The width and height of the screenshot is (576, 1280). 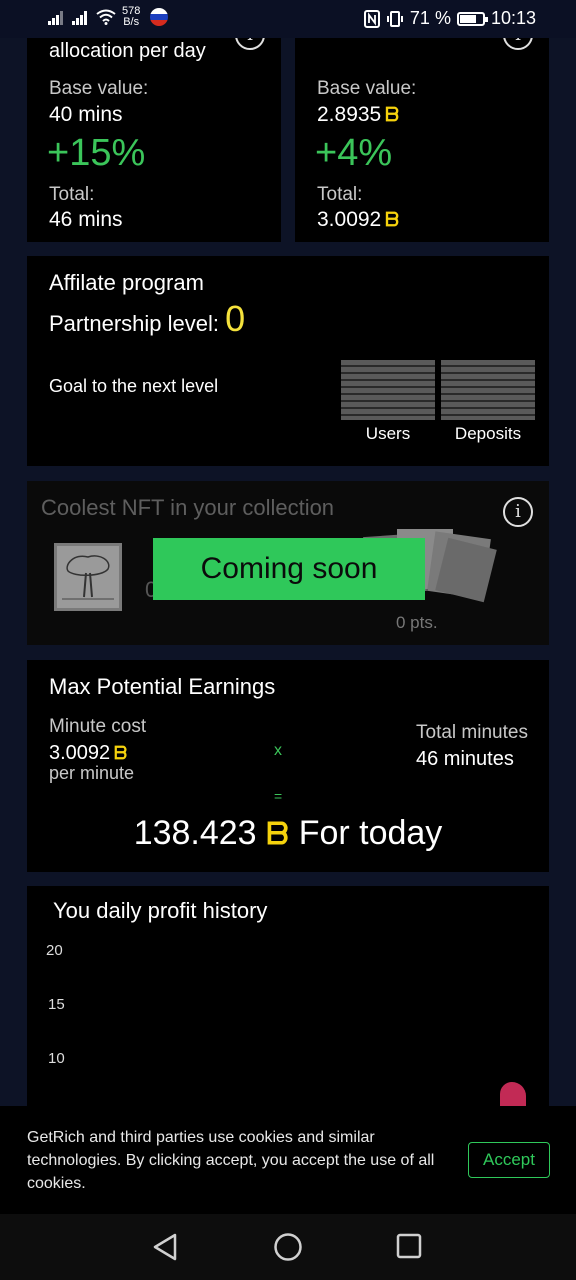 I want to click on y-tick-15: 15, so click(x=56, y=1004).